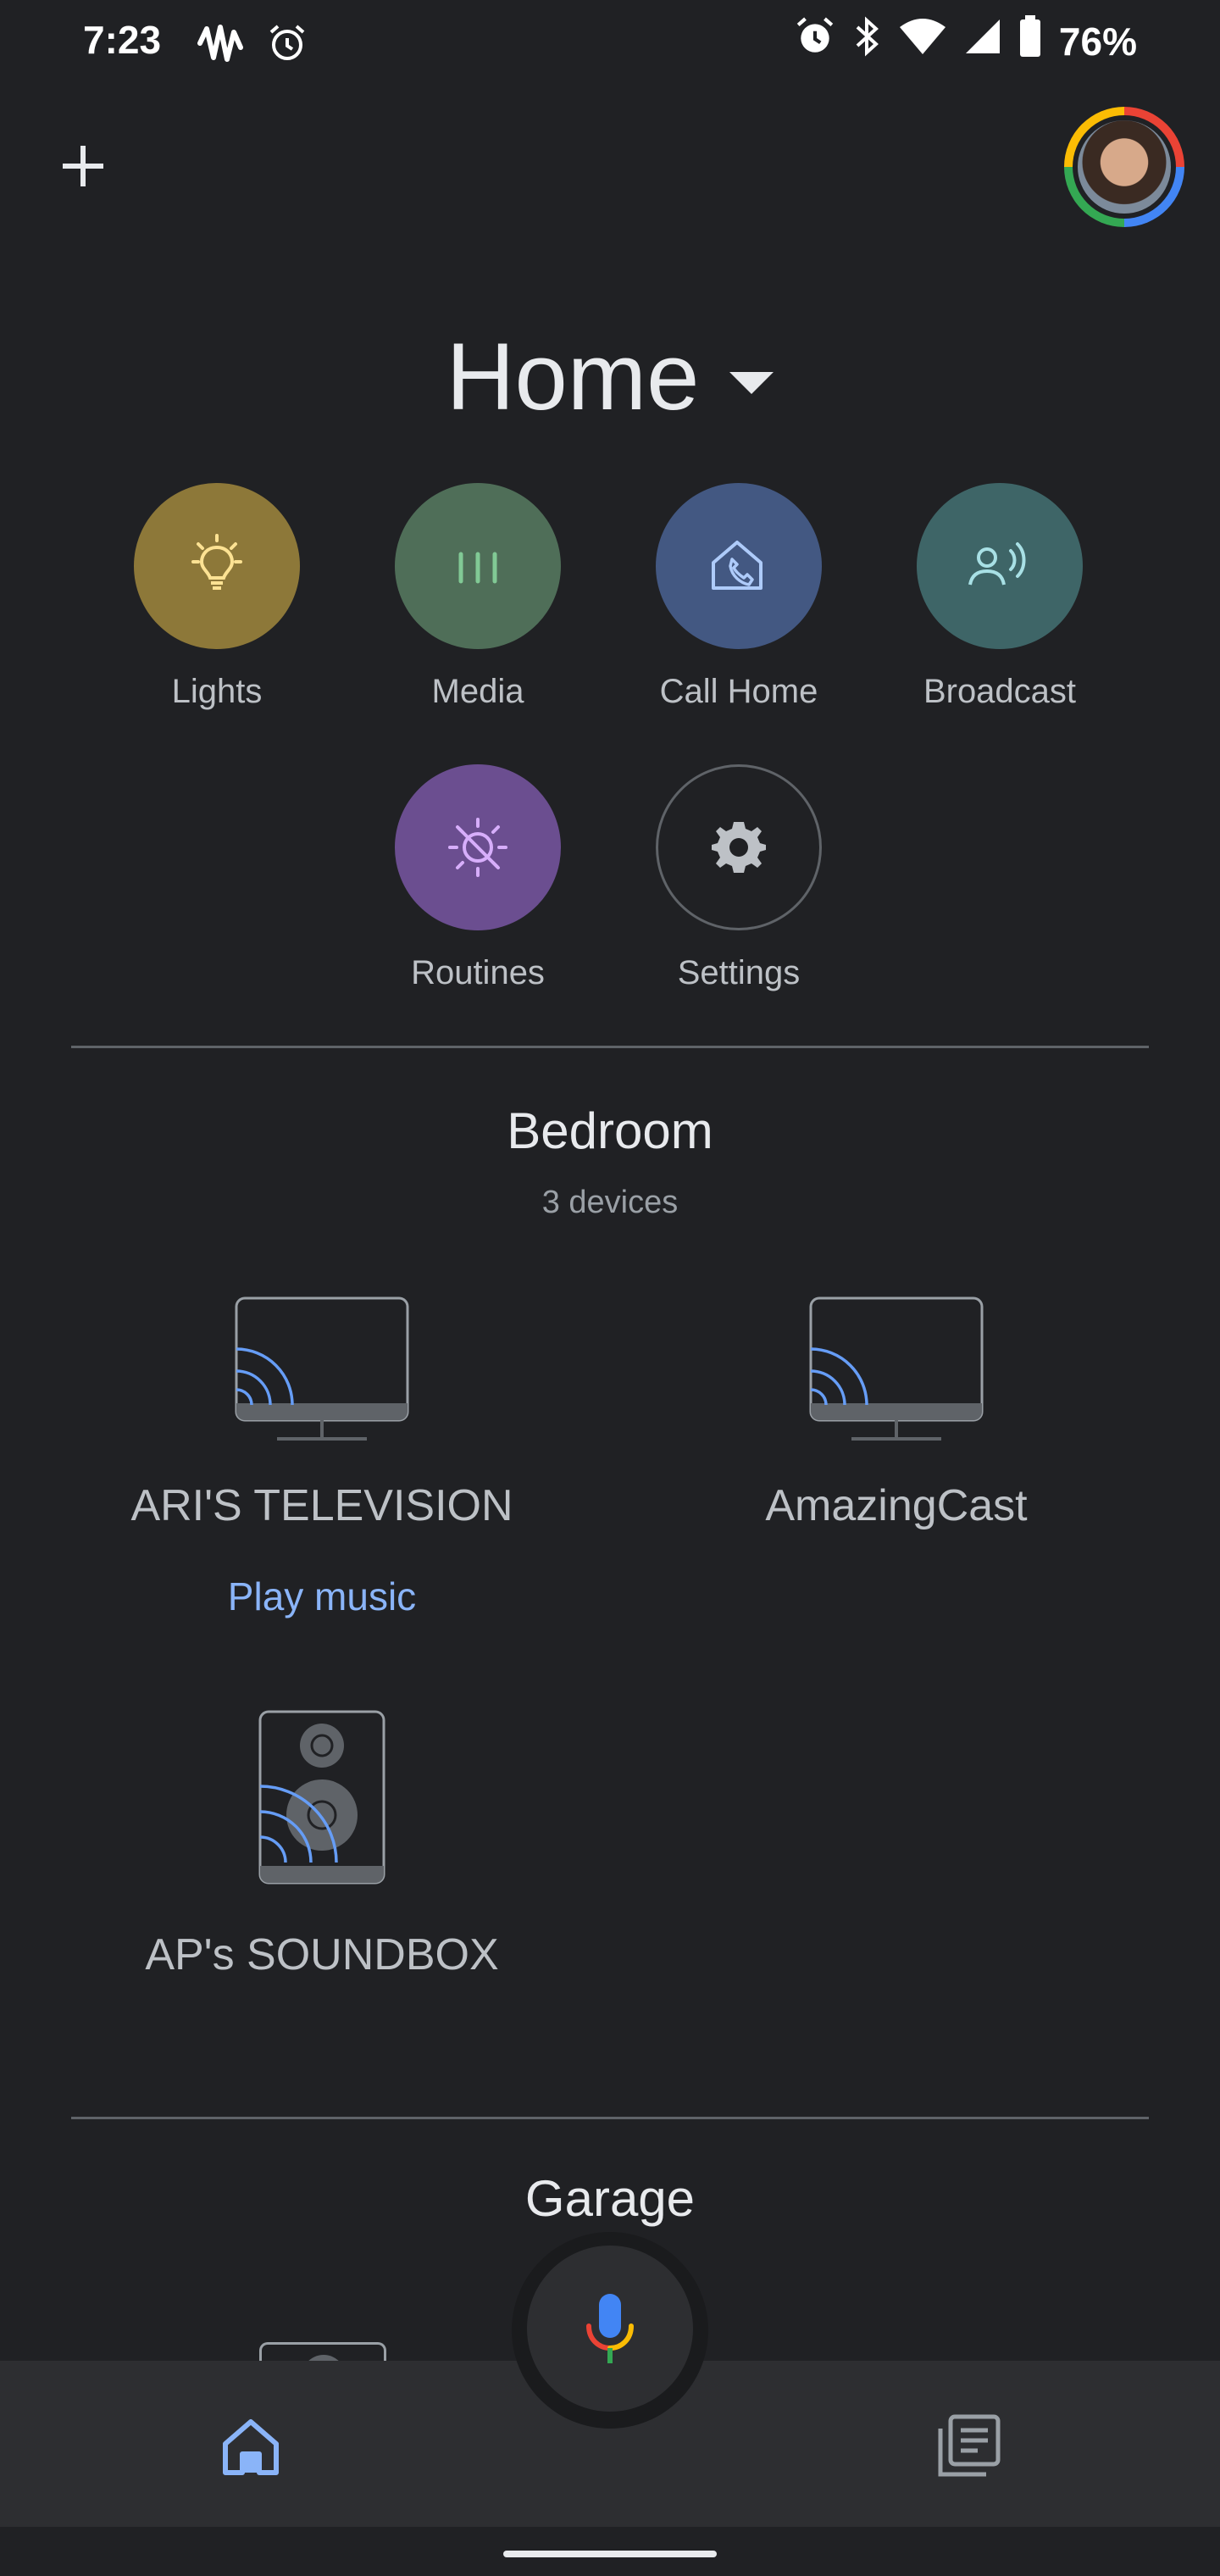  I want to click on avatar, so click(1124, 167).